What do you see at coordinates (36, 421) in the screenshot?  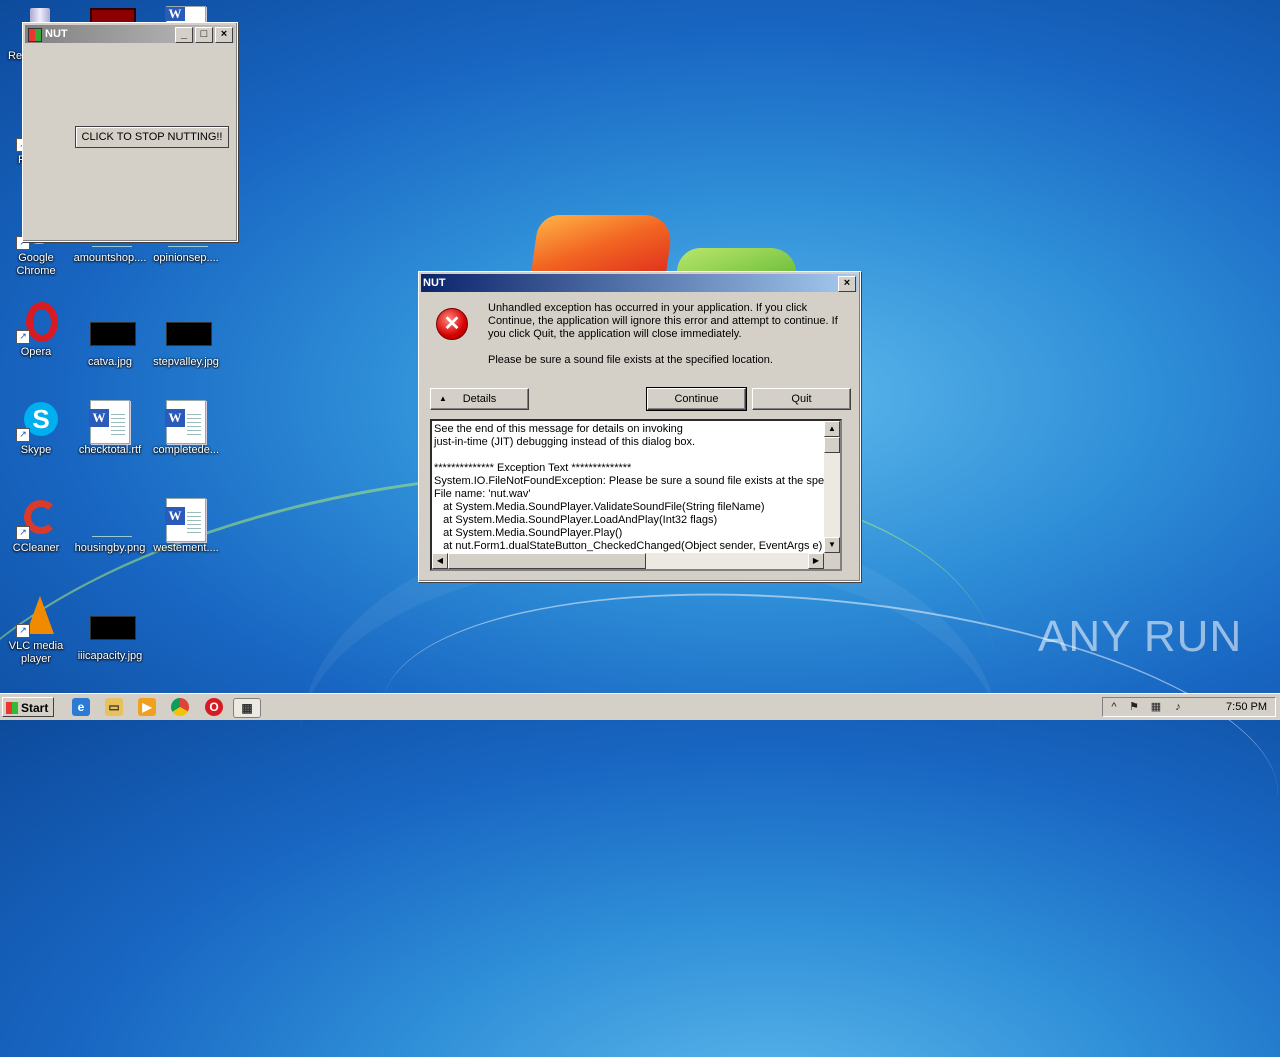 I see `skype-icon: S ↗` at bounding box center [36, 421].